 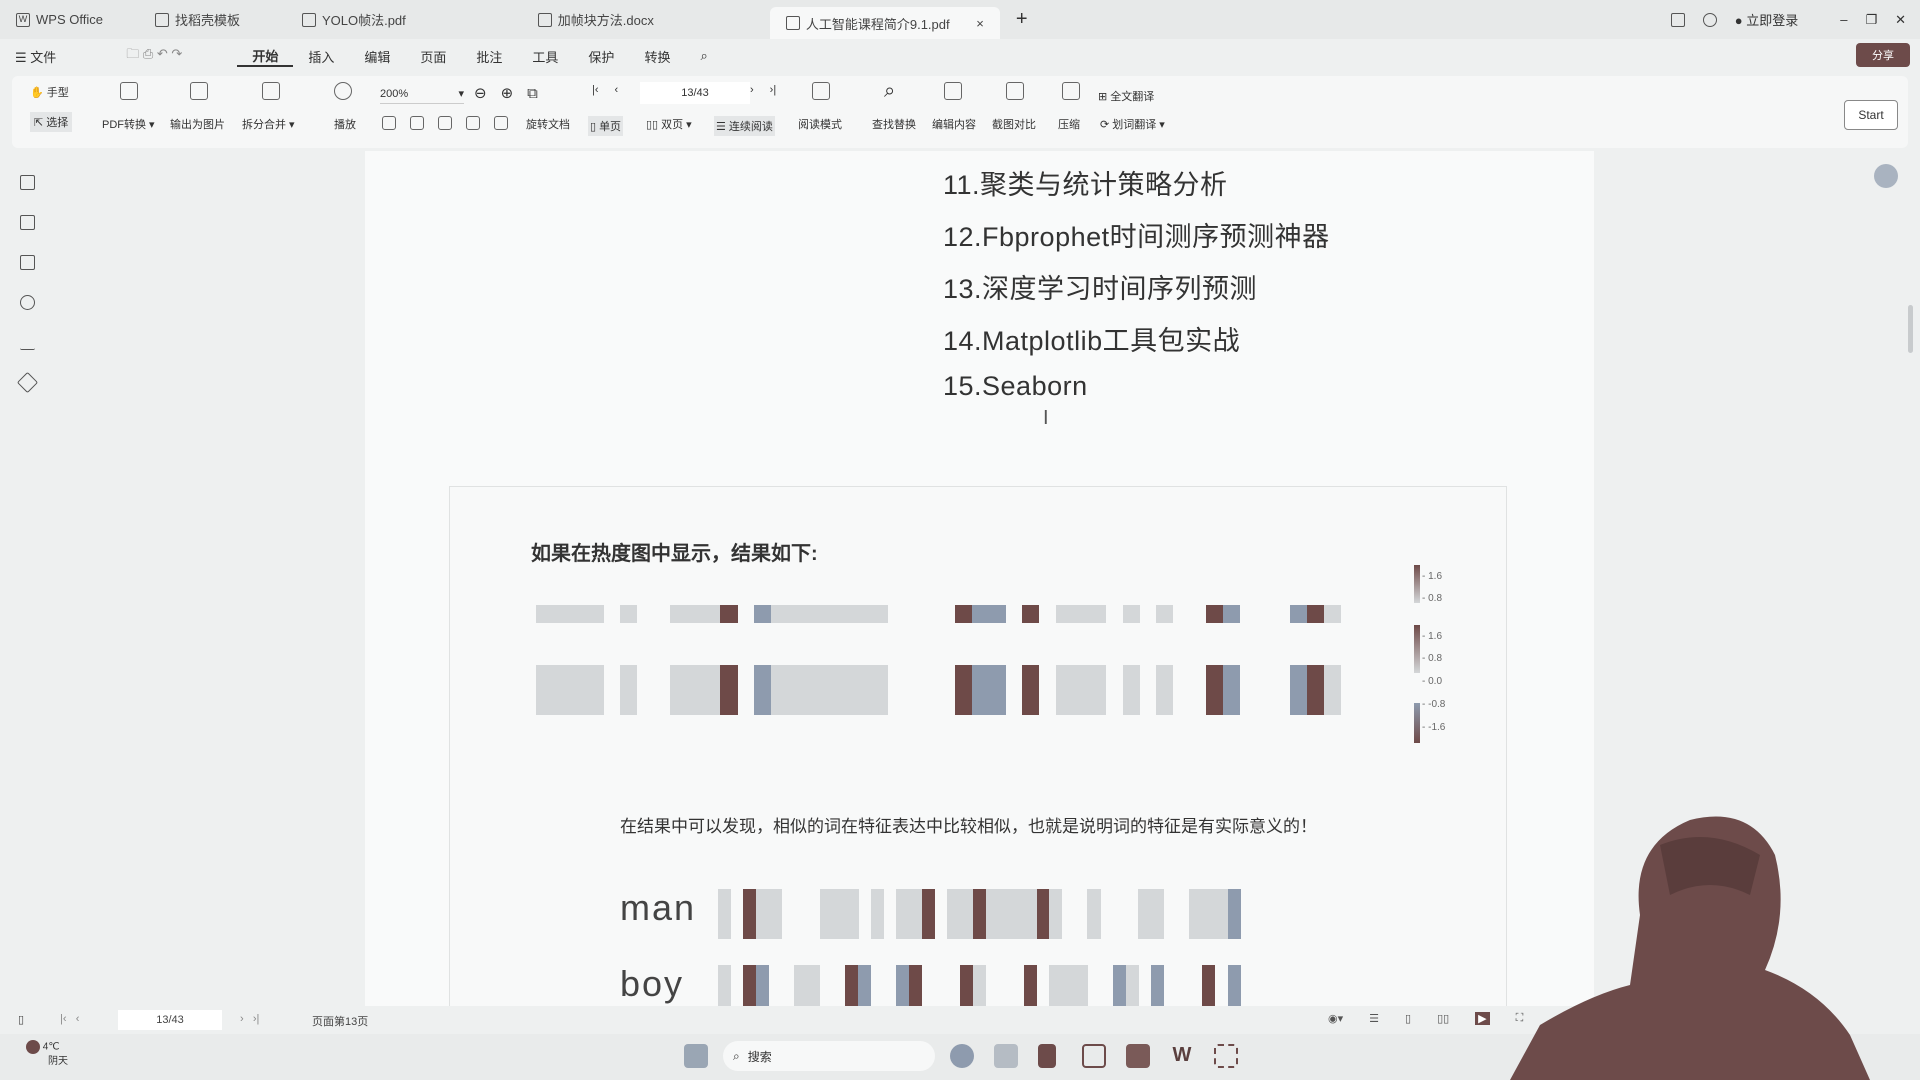 I want to click on heatmap-man-cell, so click(x=1030, y=914).